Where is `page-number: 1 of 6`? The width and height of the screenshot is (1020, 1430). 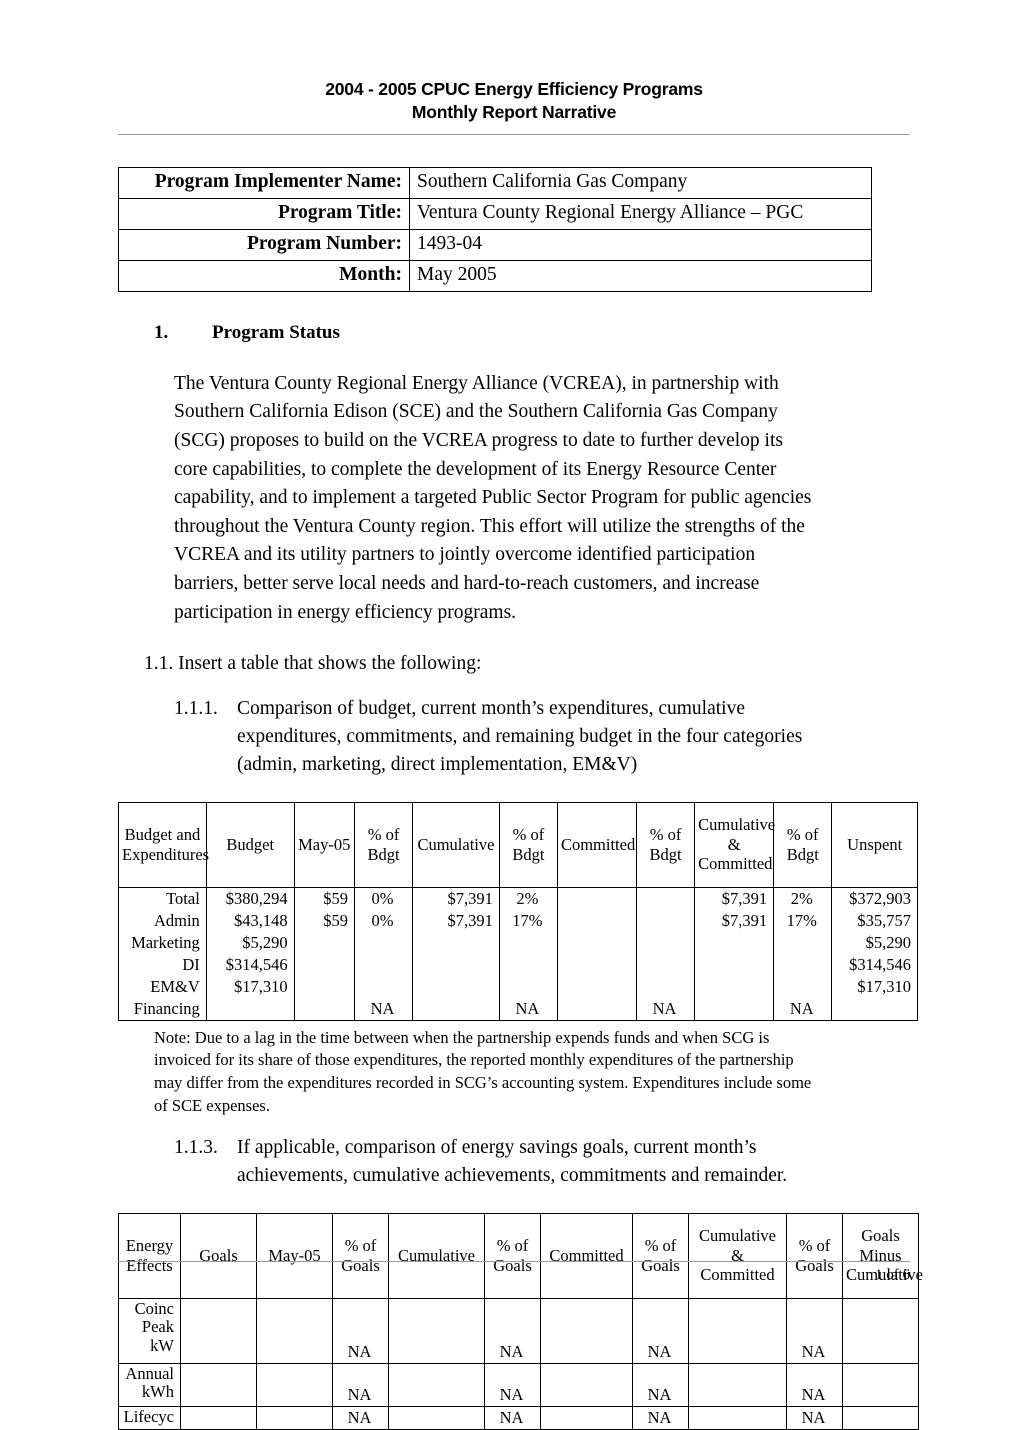 page-number: 1 of 6 is located at coordinates (892, 1275).